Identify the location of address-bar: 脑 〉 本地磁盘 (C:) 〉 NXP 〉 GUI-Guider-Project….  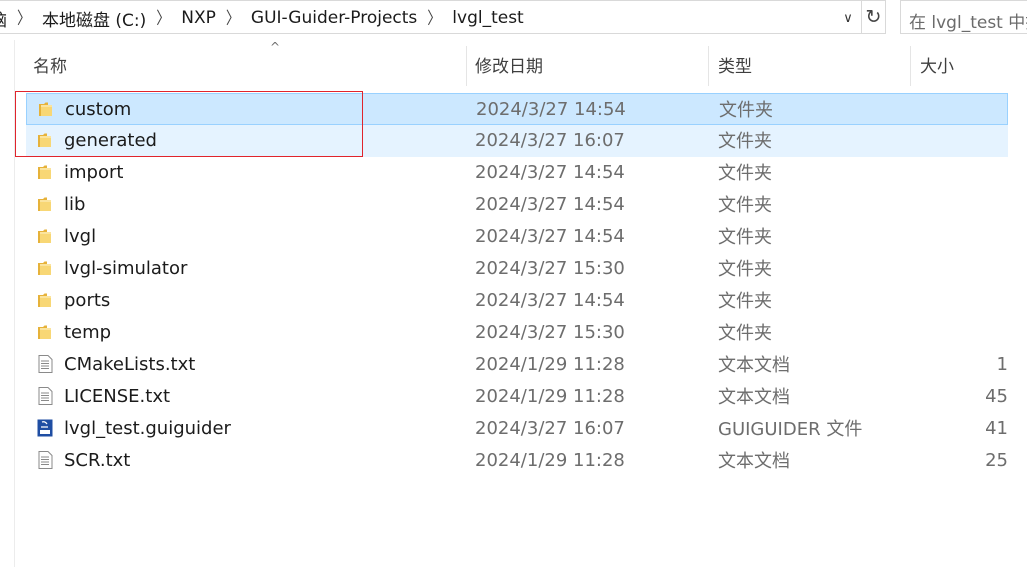
(431, 17).